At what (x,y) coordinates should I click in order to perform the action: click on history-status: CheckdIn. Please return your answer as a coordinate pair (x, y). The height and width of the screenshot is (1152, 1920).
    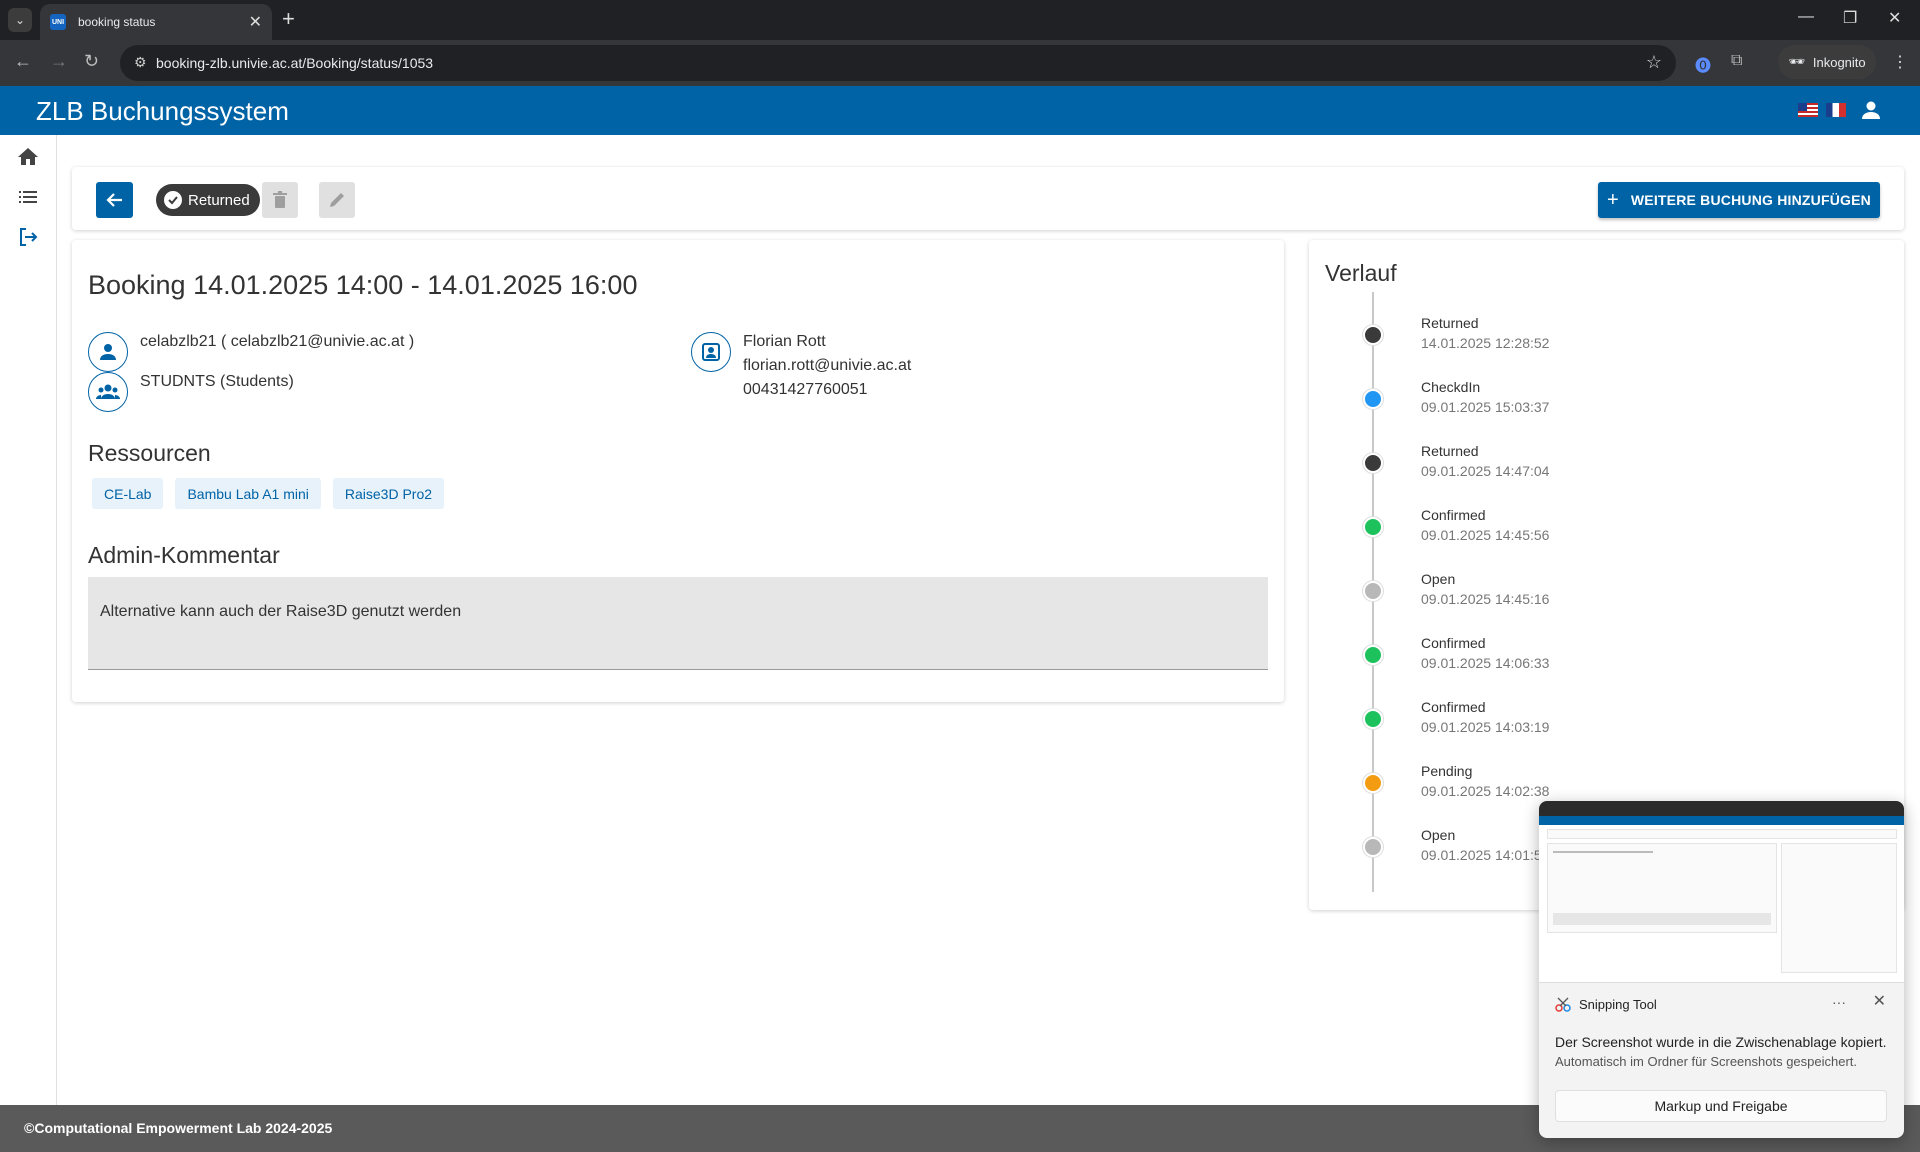
    Looking at the image, I should click on (1451, 387).